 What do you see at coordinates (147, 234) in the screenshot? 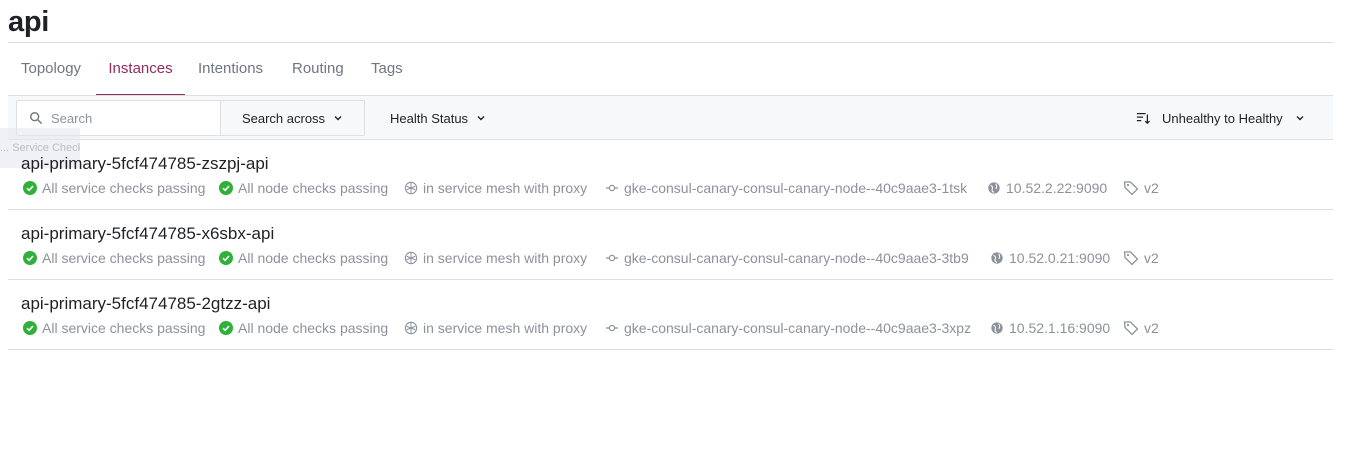
I see `instance-name: api-primary-5fcf474785-x6sbx-api` at bounding box center [147, 234].